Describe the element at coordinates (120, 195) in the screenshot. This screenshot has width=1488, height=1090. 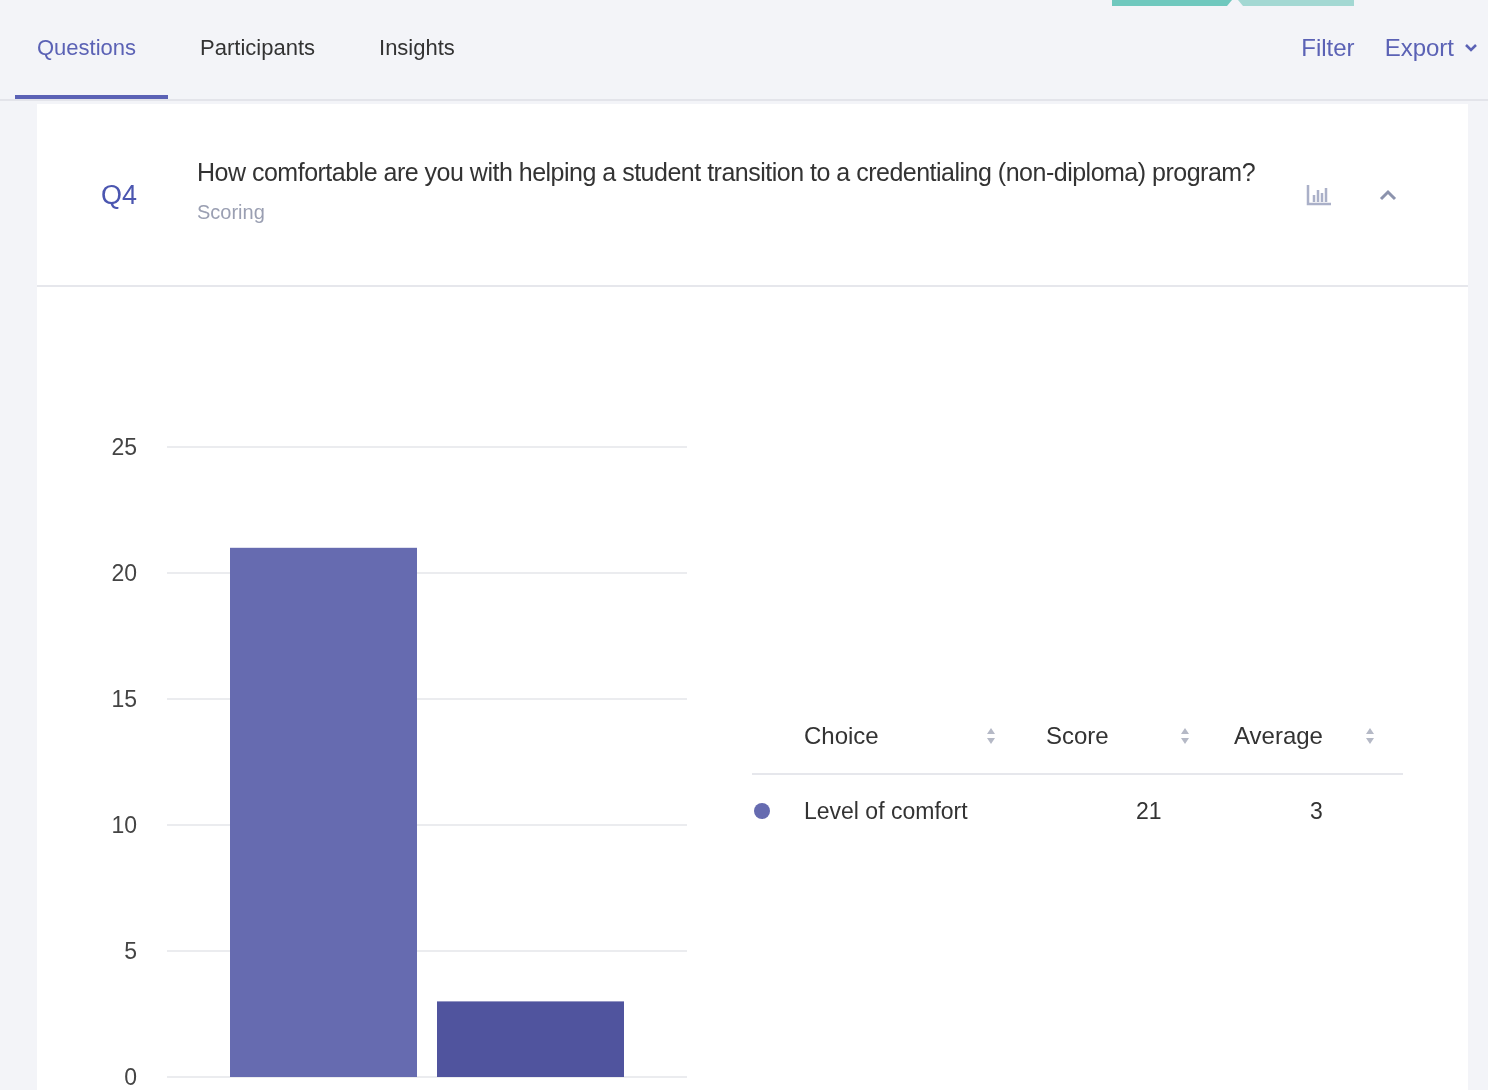
I see `question-number: Q4` at that location.